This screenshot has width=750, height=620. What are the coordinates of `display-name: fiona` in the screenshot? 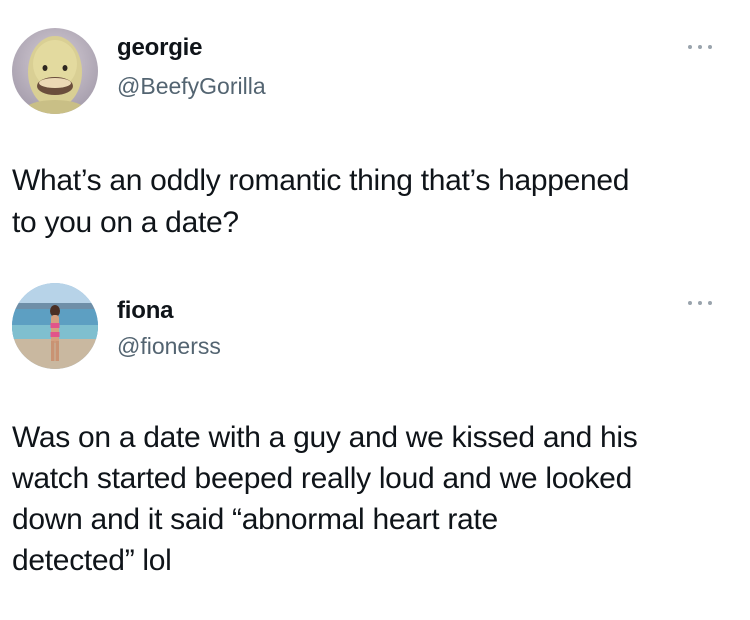 It's located at (145, 311).